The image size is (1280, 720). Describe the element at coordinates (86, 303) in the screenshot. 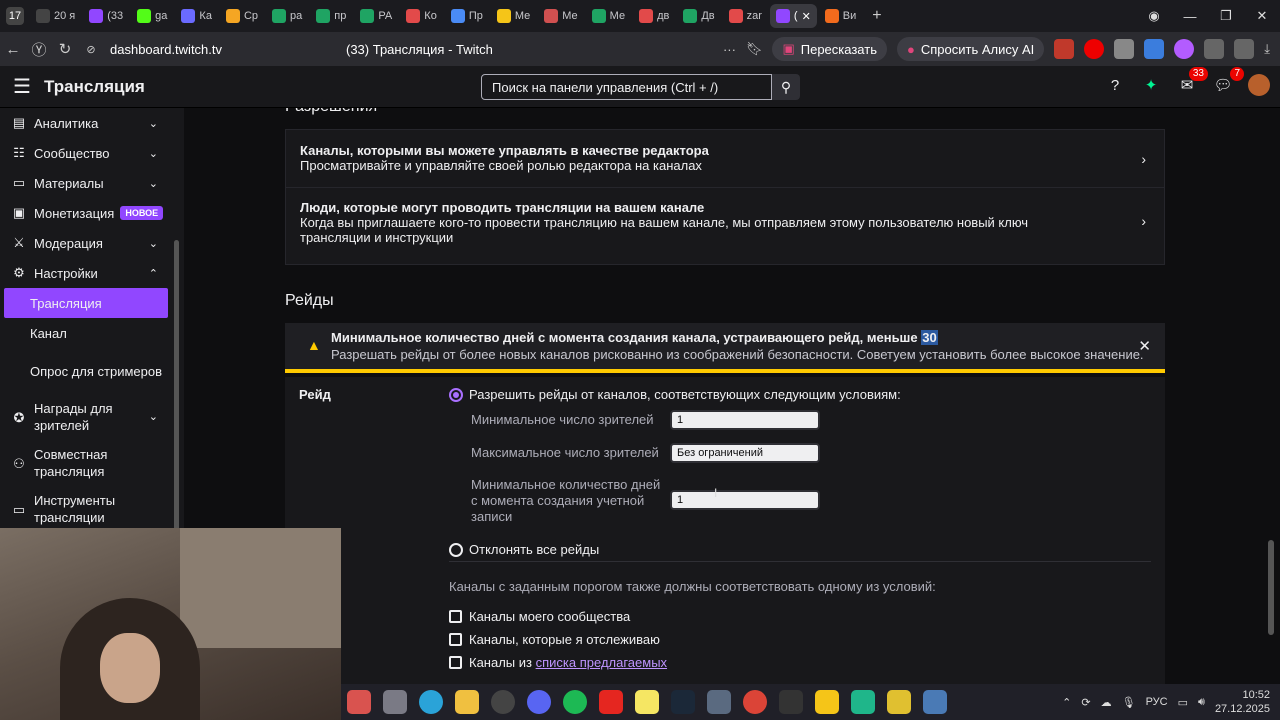

I see `sidebar-subitem-stream: Трансляция` at that location.